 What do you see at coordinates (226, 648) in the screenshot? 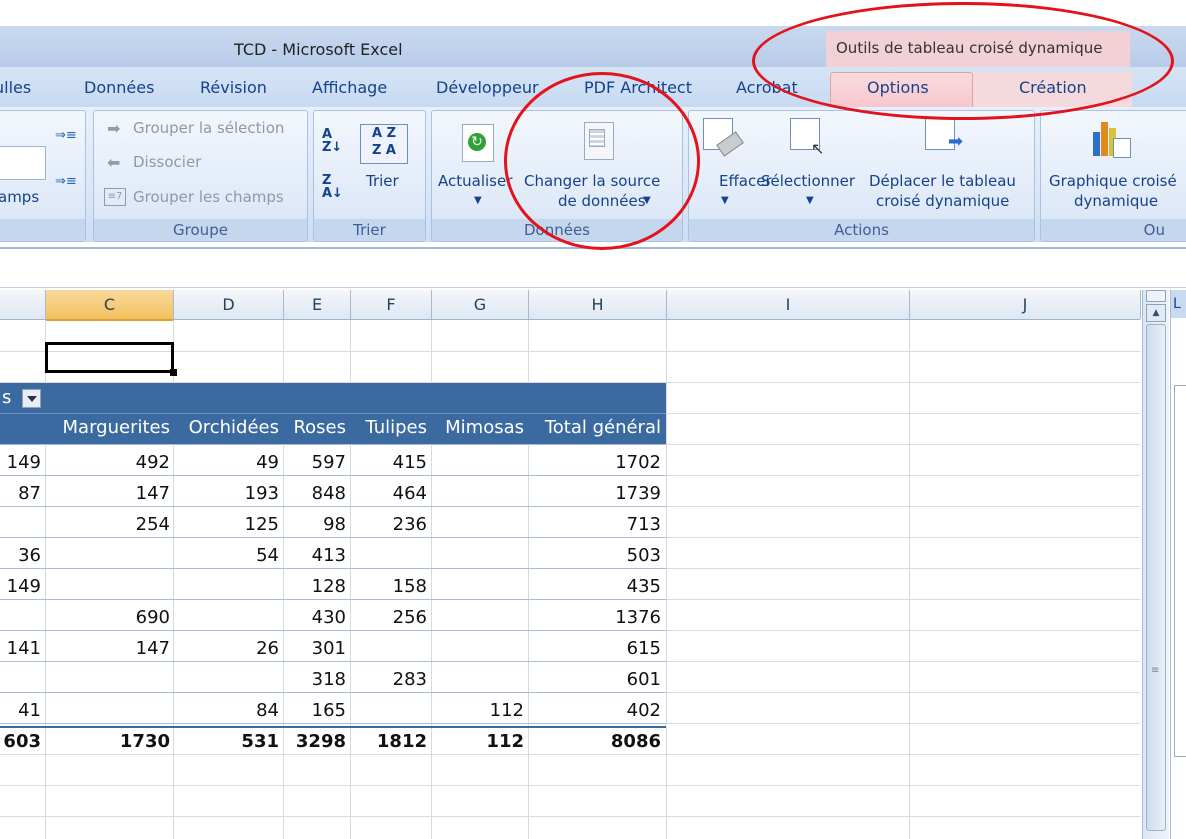
I see `pivot-cell: 26` at bounding box center [226, 648].